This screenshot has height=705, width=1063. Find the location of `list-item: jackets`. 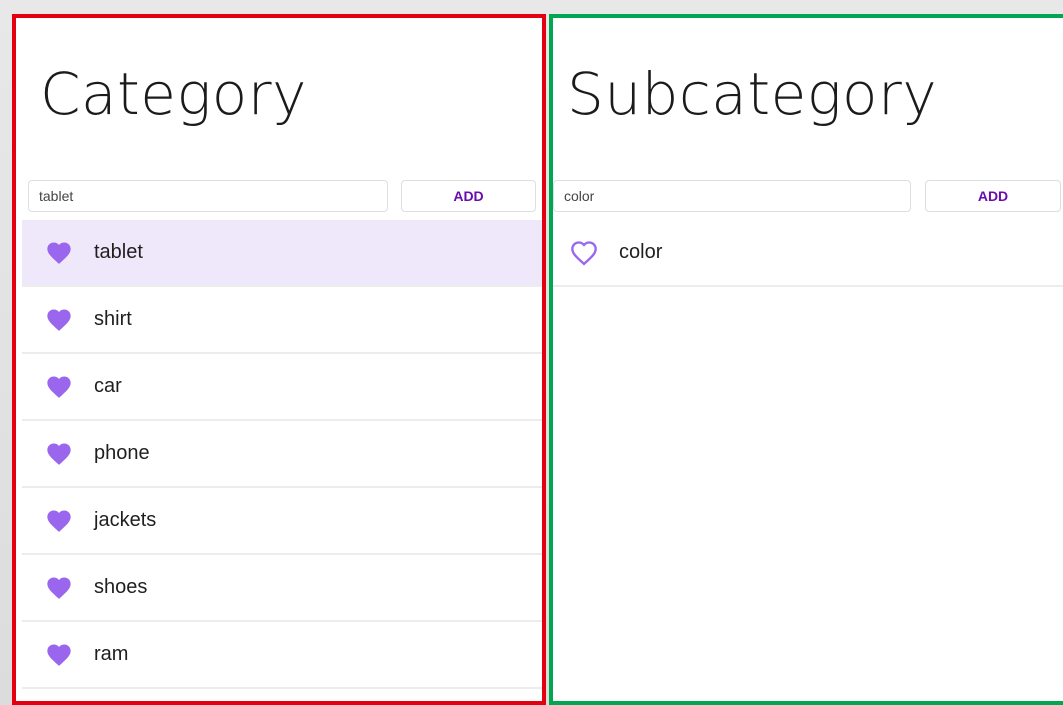

list-item: jackets is located at coordinates (282, 521).